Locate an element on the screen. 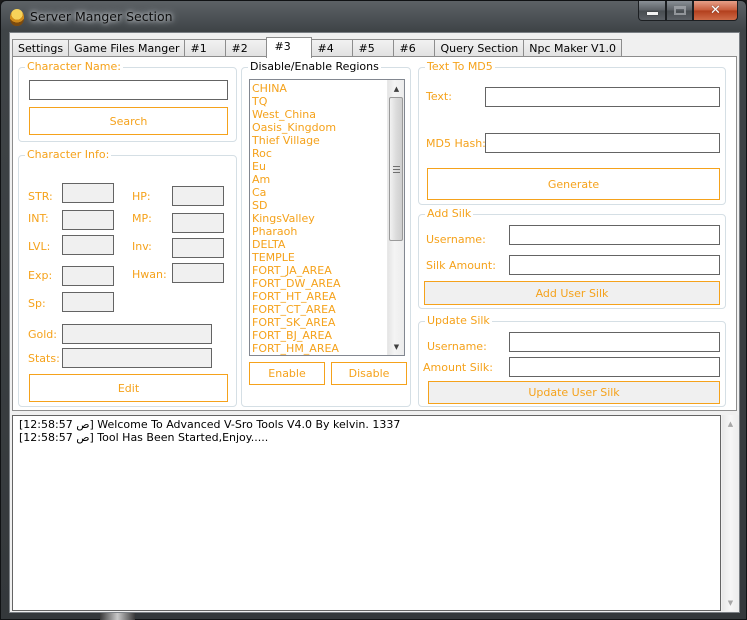  mp-field is located at coordinates (198, 223).